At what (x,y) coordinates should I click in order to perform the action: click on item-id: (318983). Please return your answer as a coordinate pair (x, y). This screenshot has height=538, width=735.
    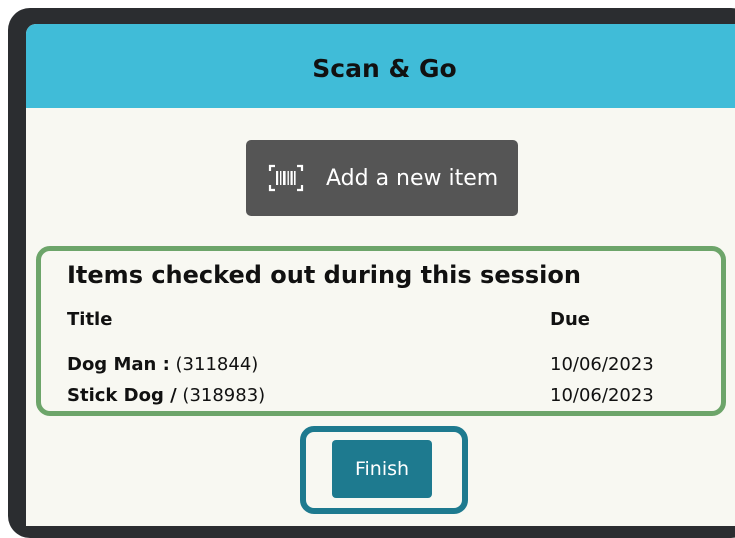
    Looking at the image, I should click on (224, 395).